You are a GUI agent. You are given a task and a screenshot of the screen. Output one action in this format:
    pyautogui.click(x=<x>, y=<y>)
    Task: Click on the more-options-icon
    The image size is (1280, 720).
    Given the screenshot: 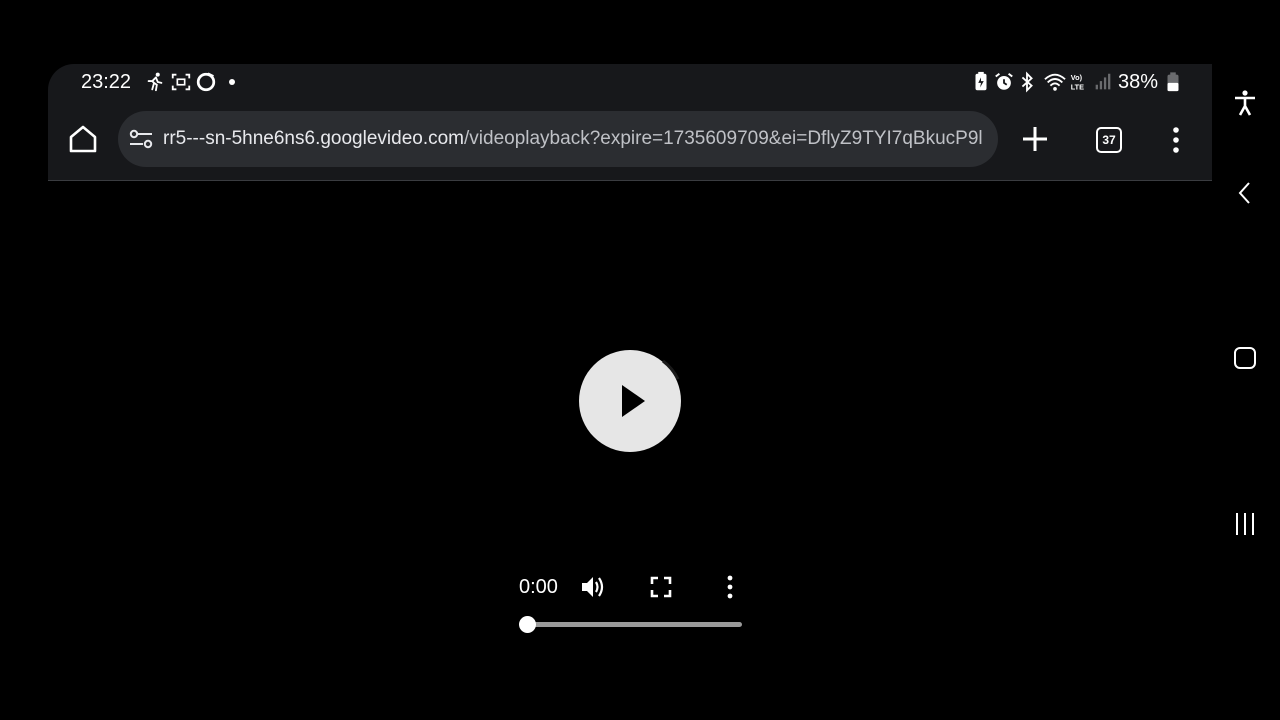 What is the action you would take?
    pyautogui.click(x=730, y=587)
    